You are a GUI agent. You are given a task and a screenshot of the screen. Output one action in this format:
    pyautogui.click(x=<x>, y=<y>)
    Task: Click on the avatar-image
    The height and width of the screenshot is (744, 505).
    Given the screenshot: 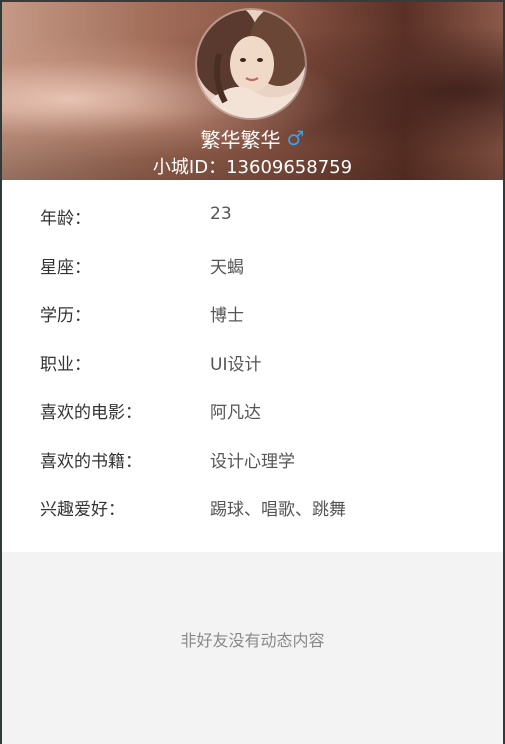 What is the action you would take?
    pyautogui.click(x=251, y=64)
    